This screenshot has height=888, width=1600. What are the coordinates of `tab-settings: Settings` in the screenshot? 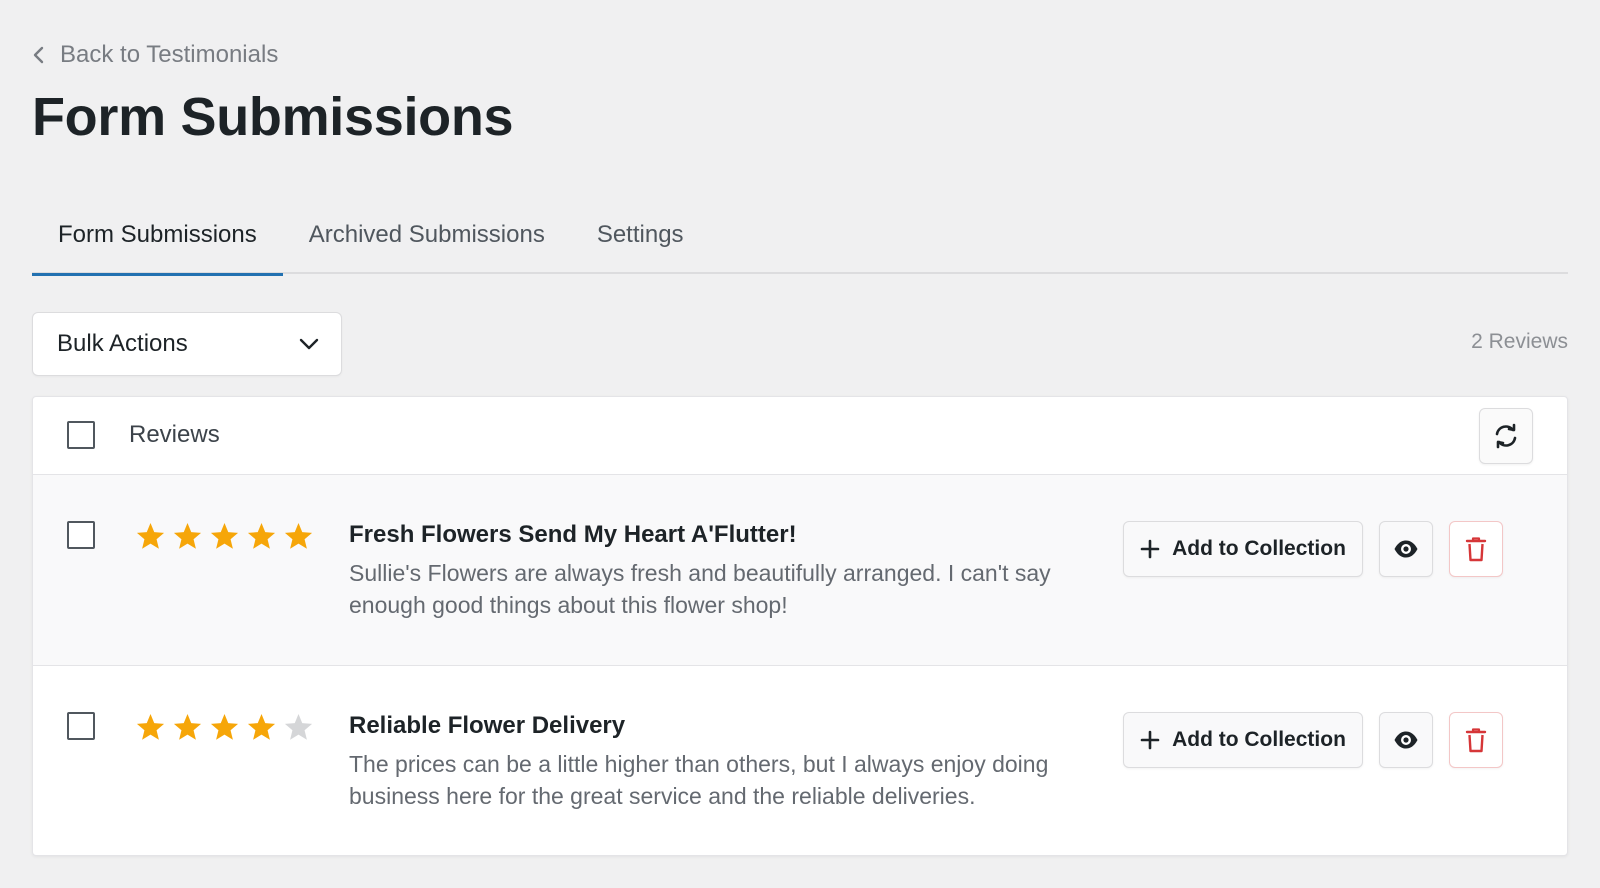 It's located at (640, 235).